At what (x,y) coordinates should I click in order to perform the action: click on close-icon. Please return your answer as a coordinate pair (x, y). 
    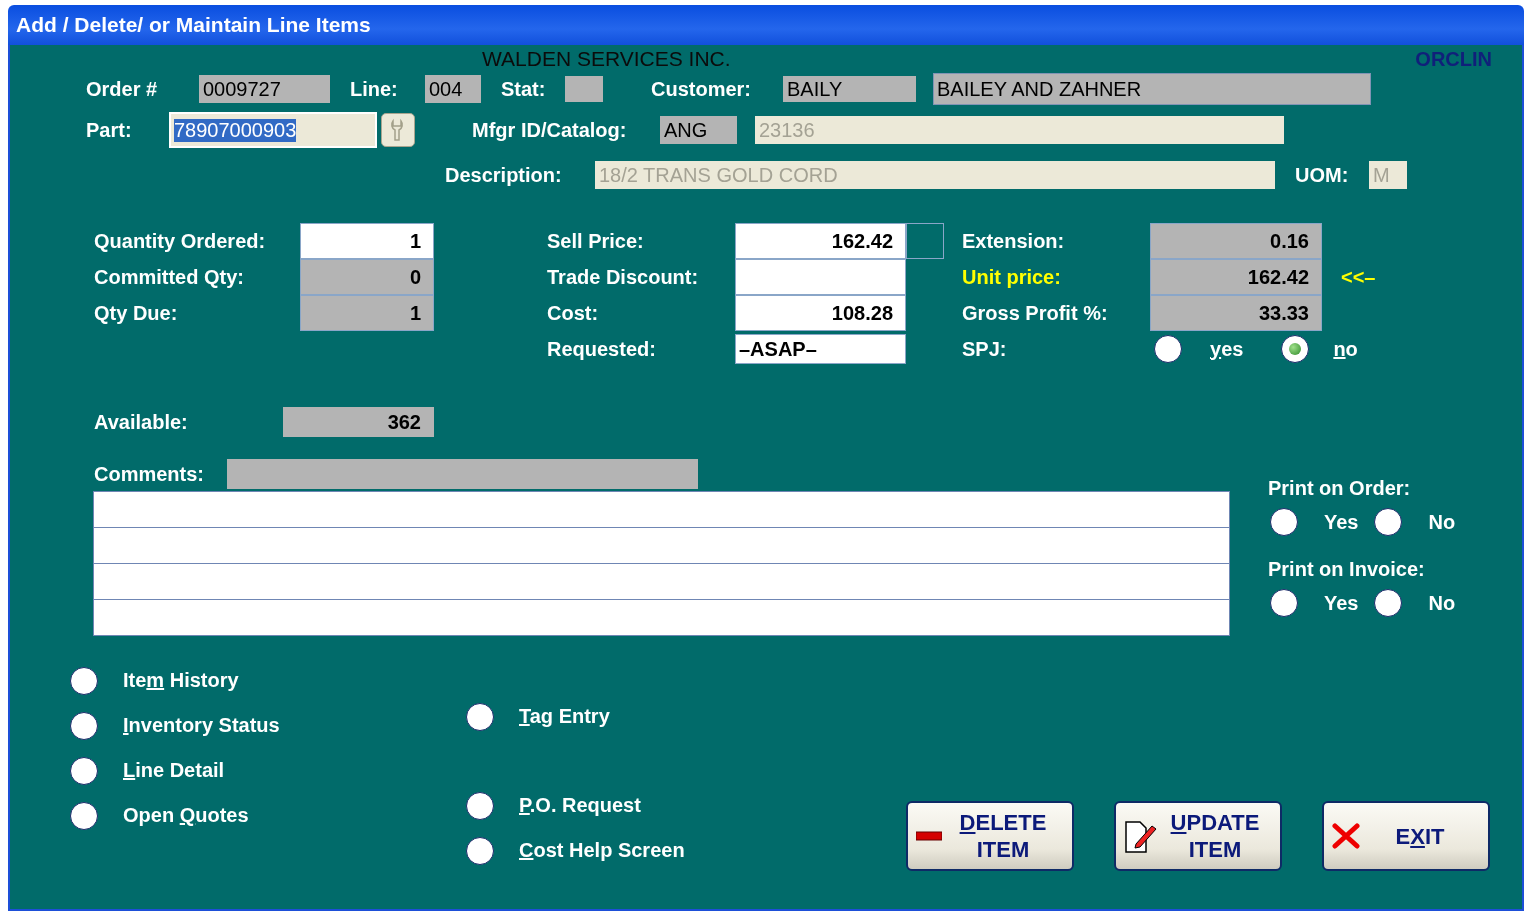
    Looking at the image, I should click on (1346, 836).